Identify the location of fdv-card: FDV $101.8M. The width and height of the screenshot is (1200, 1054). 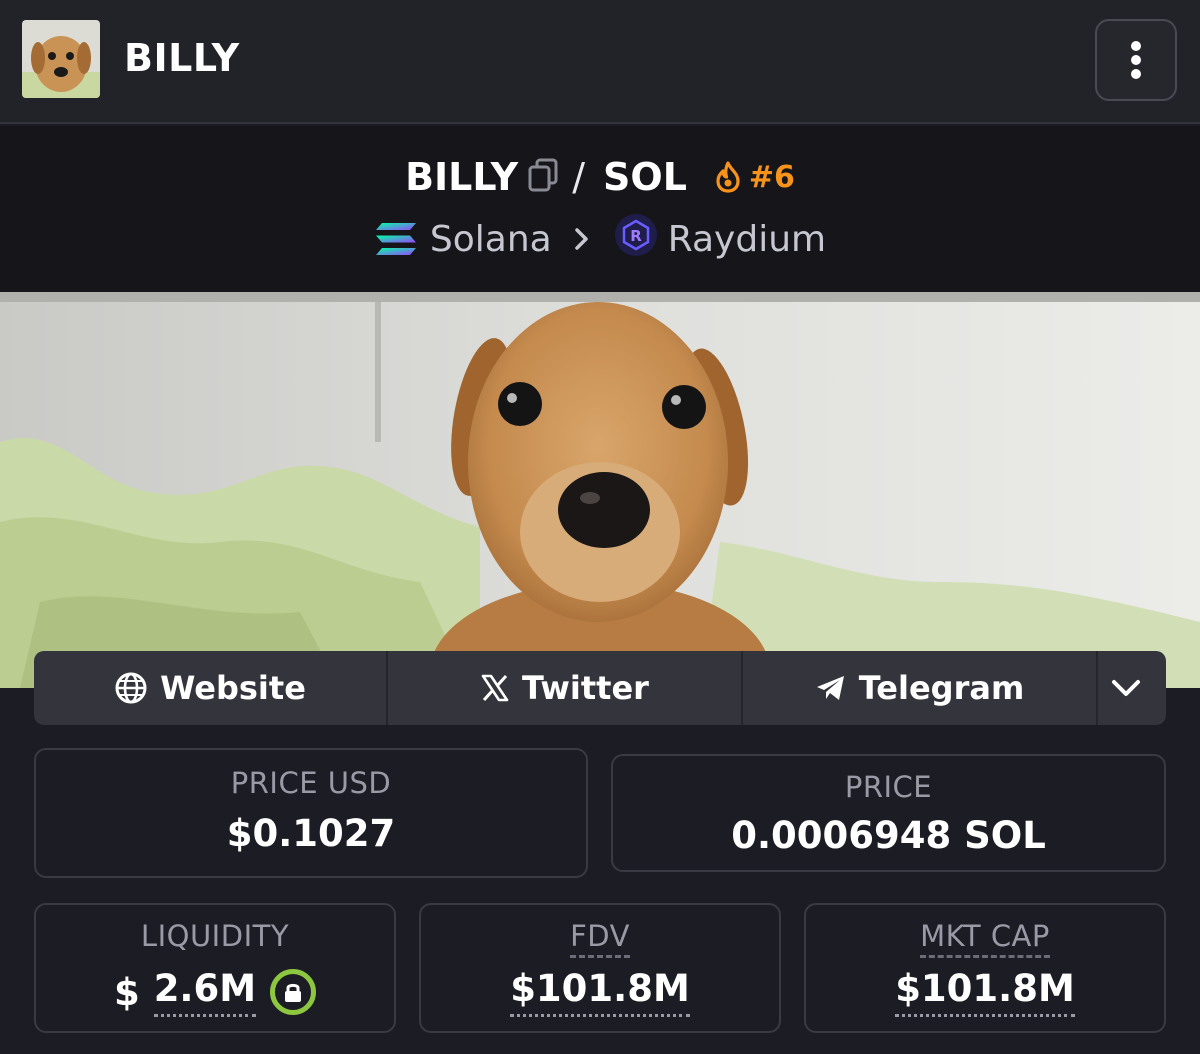
(600, 968).